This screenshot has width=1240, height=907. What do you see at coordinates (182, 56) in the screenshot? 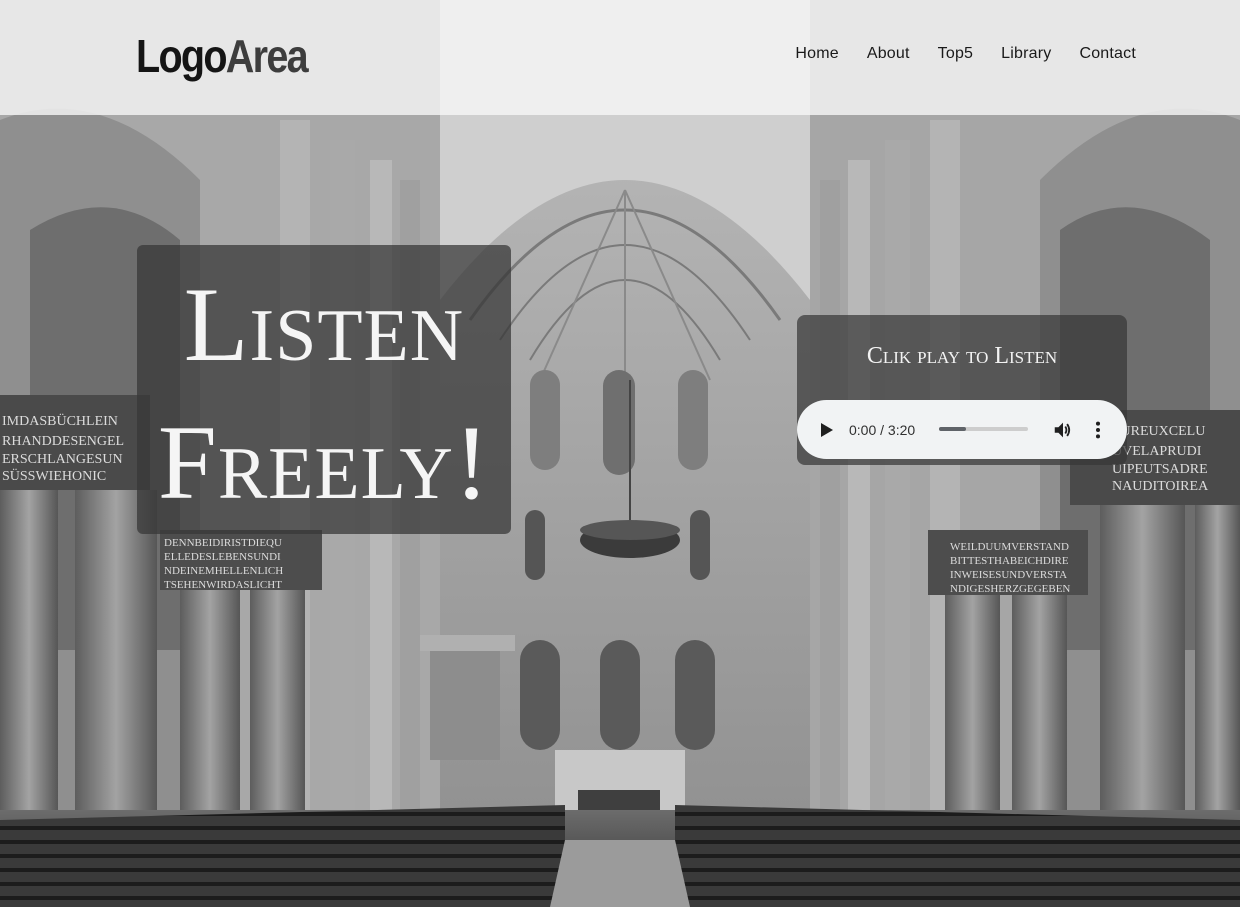
I see `logo-text-part1: Logo` at bounding box center [182, 56].